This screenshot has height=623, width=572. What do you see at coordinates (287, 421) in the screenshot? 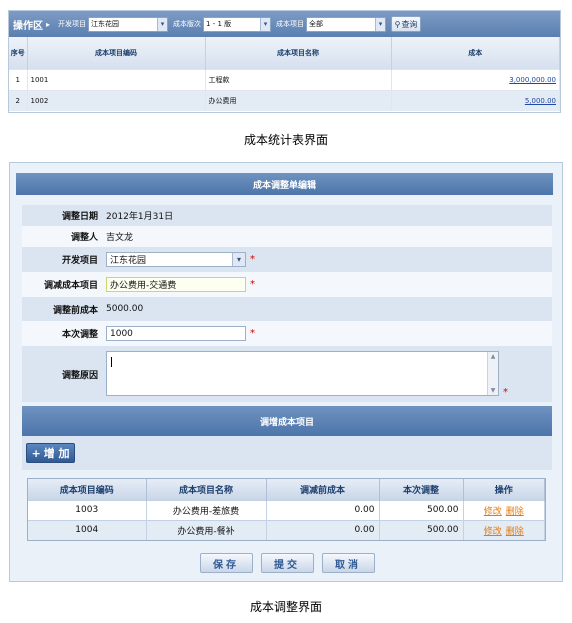
I see `increase-section-title: 调增成本项目` at bounding box center [287, 421].